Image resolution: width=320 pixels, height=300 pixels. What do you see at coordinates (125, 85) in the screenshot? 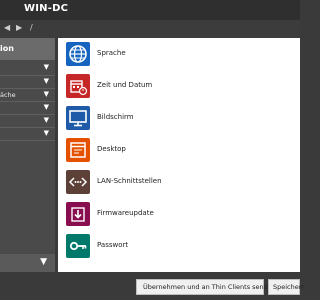
I see `tile-label: Zeit und Datum` at bounding box center [125, 85].